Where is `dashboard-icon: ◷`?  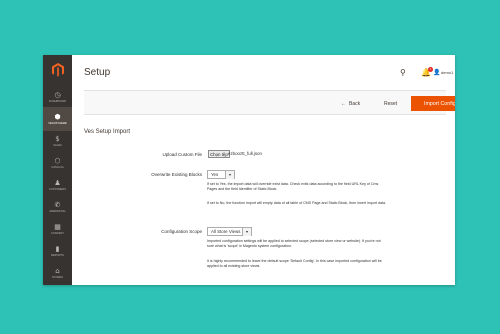
dashboard-icon: ◷ is located at coordinates (57, 95).